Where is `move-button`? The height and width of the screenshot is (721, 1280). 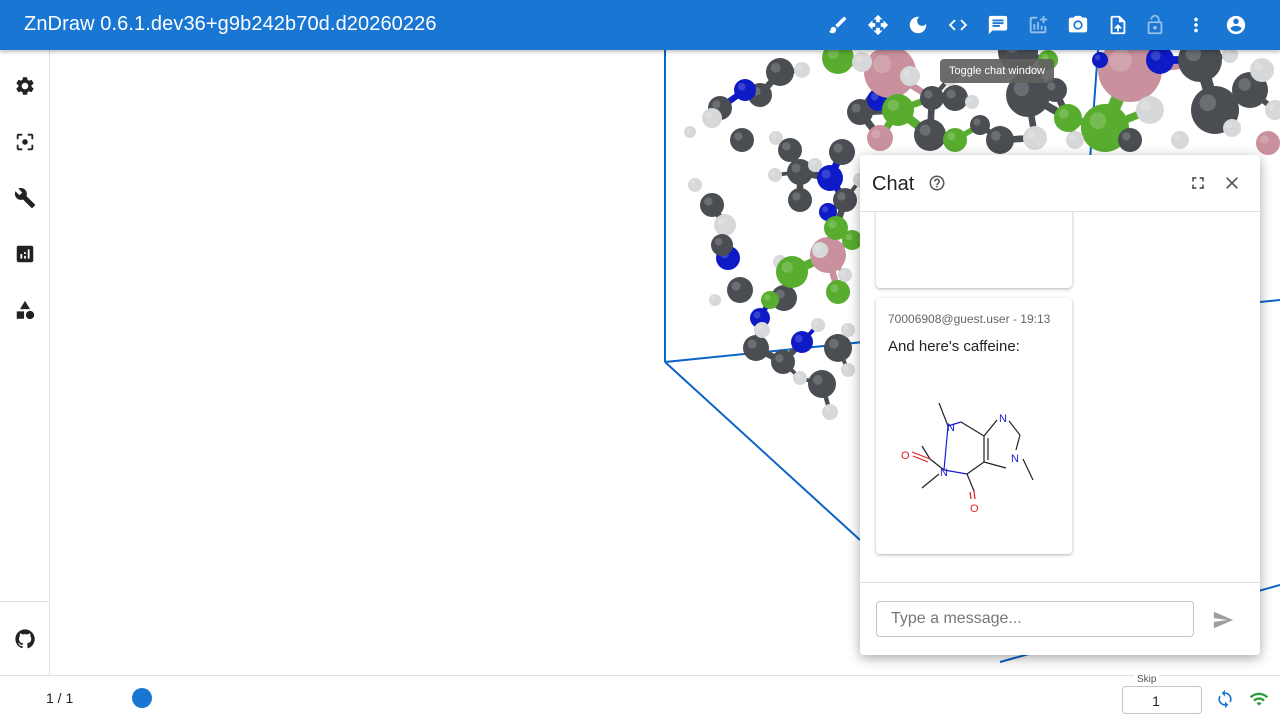
move-button is located at coordinates (878, 25).